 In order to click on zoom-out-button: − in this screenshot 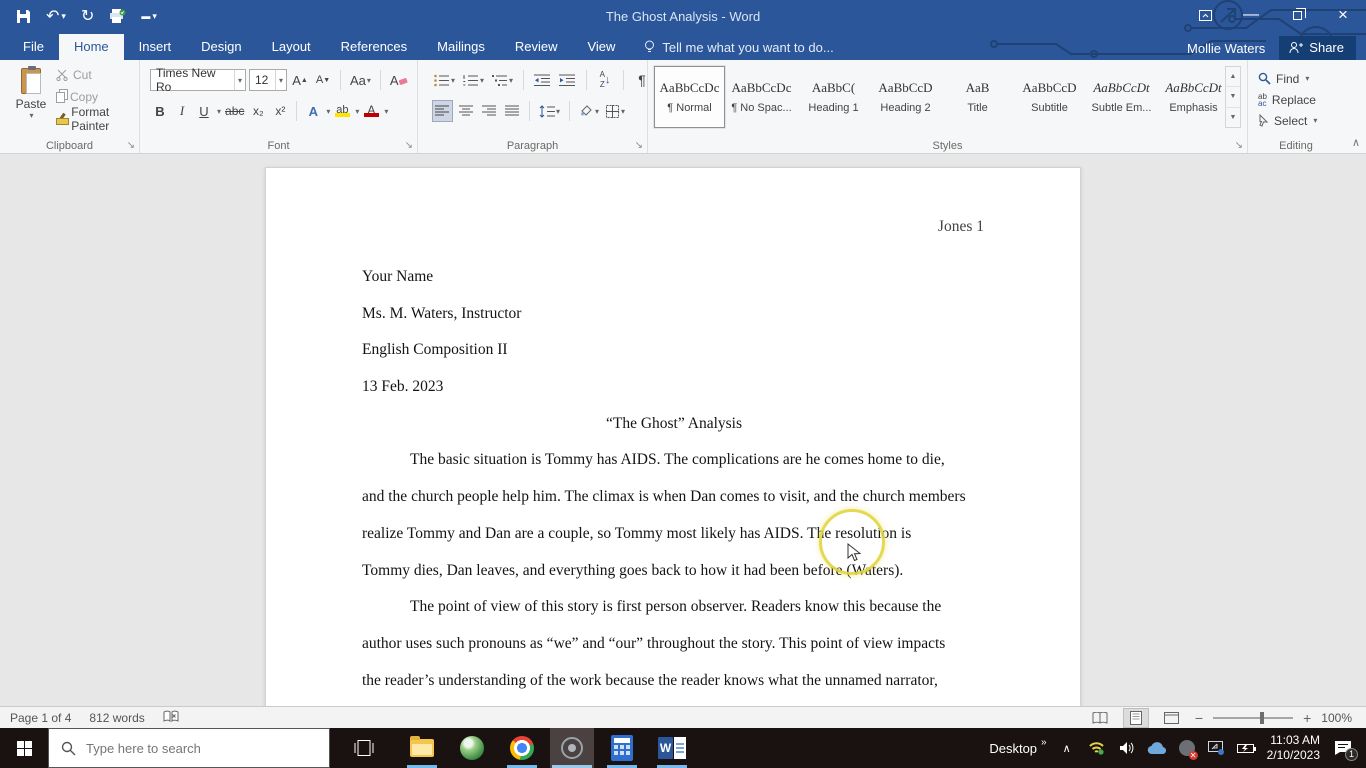, I will do `click(1199, 718)`.